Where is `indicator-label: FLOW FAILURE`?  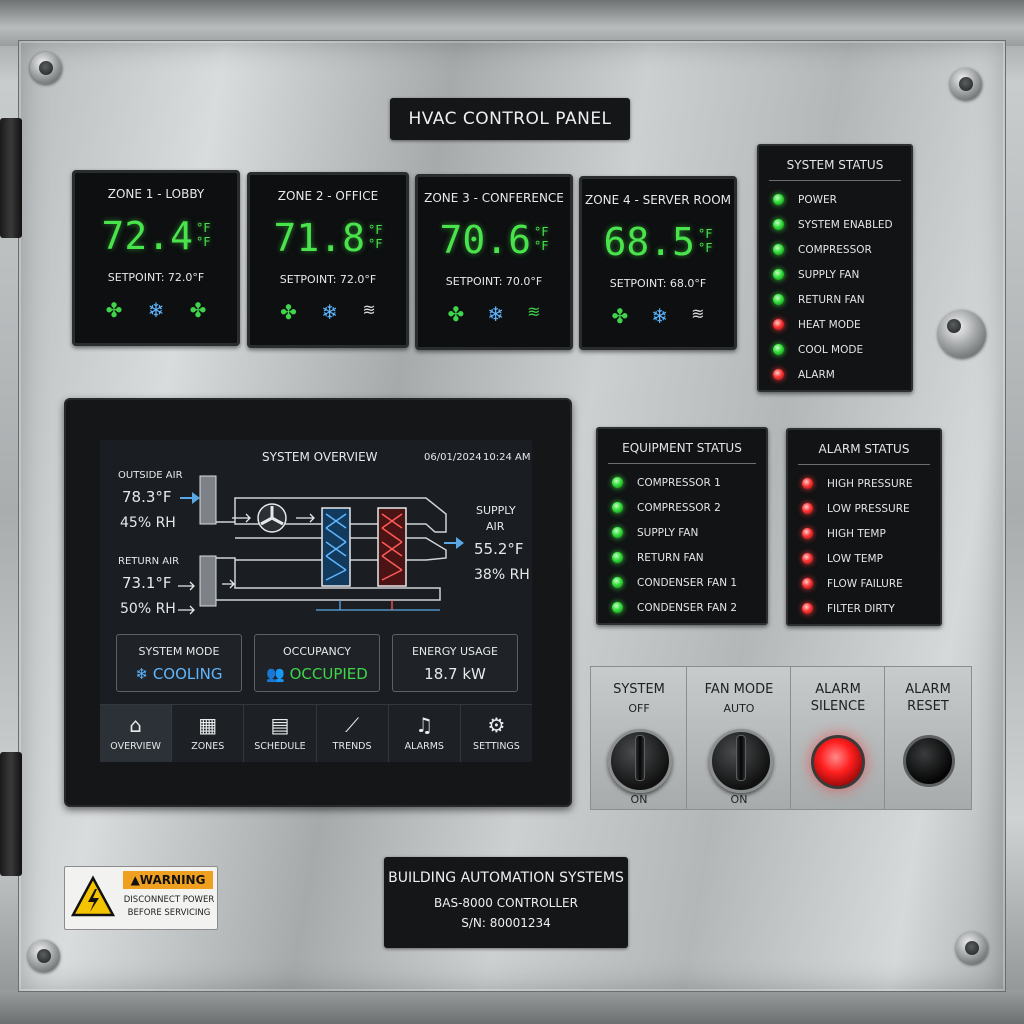 indicator-label: FLOW FAILURE is located at coordinates (865, 583).